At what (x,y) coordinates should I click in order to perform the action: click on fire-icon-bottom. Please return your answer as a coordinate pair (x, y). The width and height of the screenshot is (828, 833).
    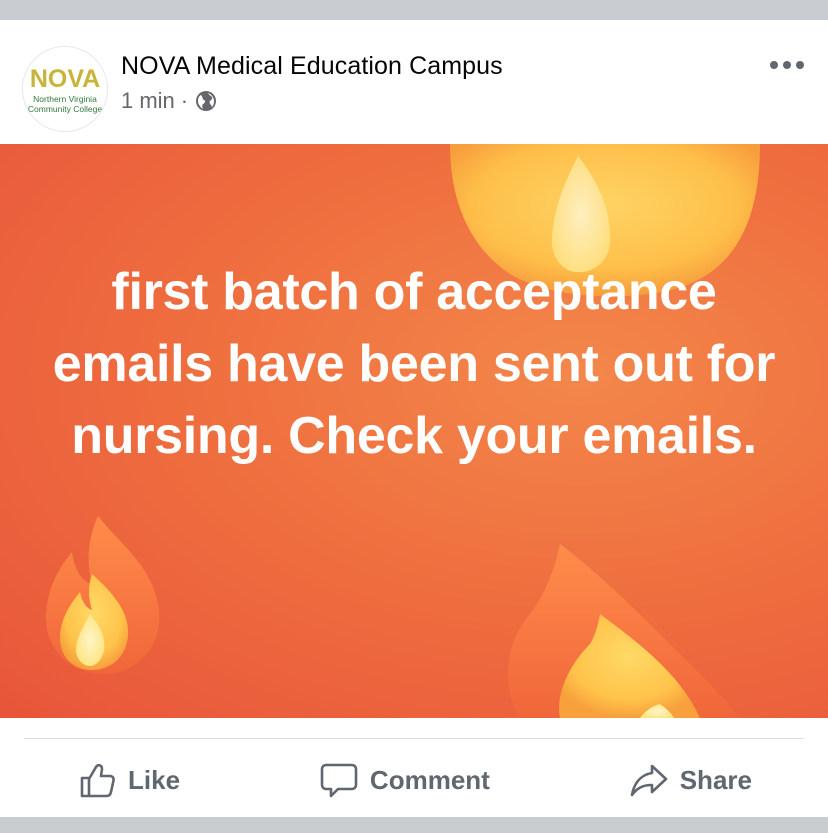
    Looking at the image, I should click on (623, 631).